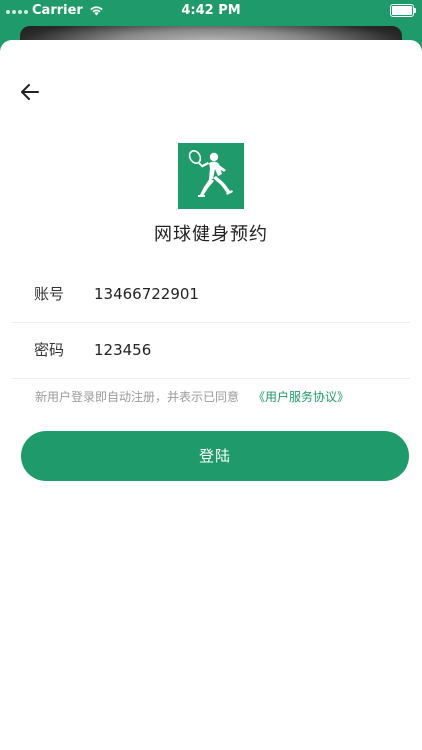 The height and width of the screenshot is (750, 422). I want to click on account-row: 账号, so click(211, 295).